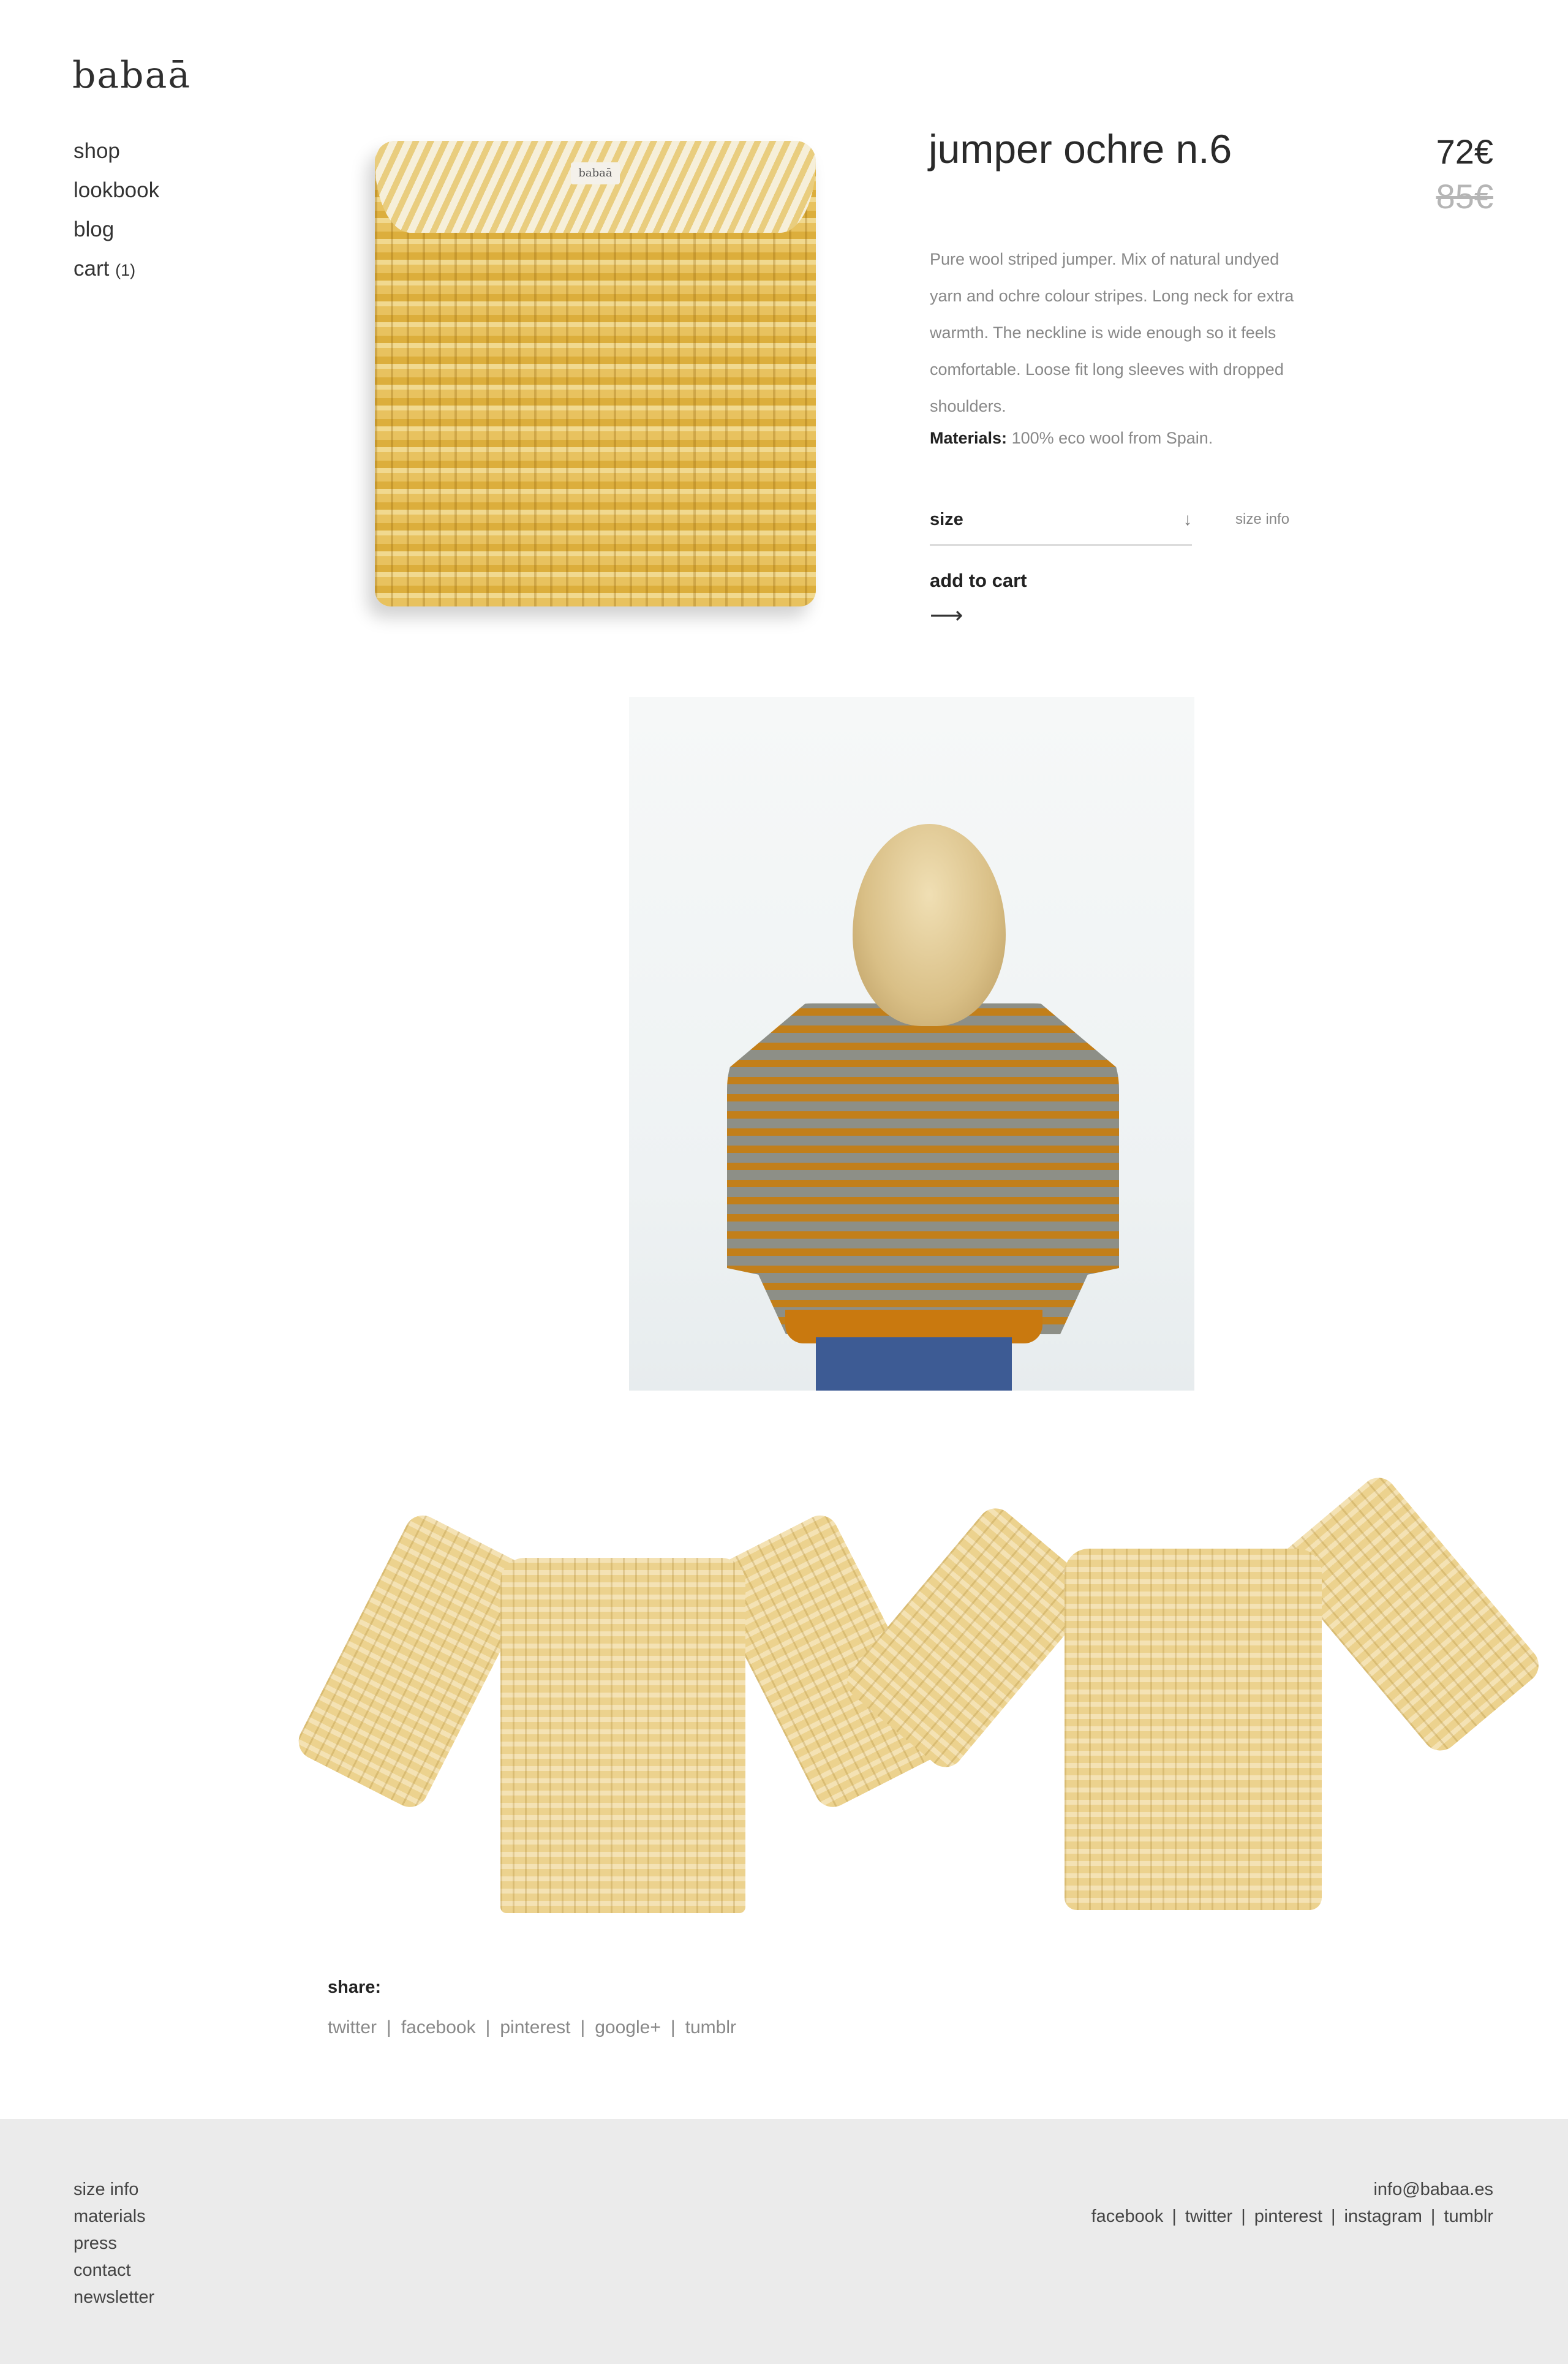 Image resolution: width=1568 pixels, height=2364 pixels. I want to click on footer-email: info@babaa.es, so click(1433, 2189).